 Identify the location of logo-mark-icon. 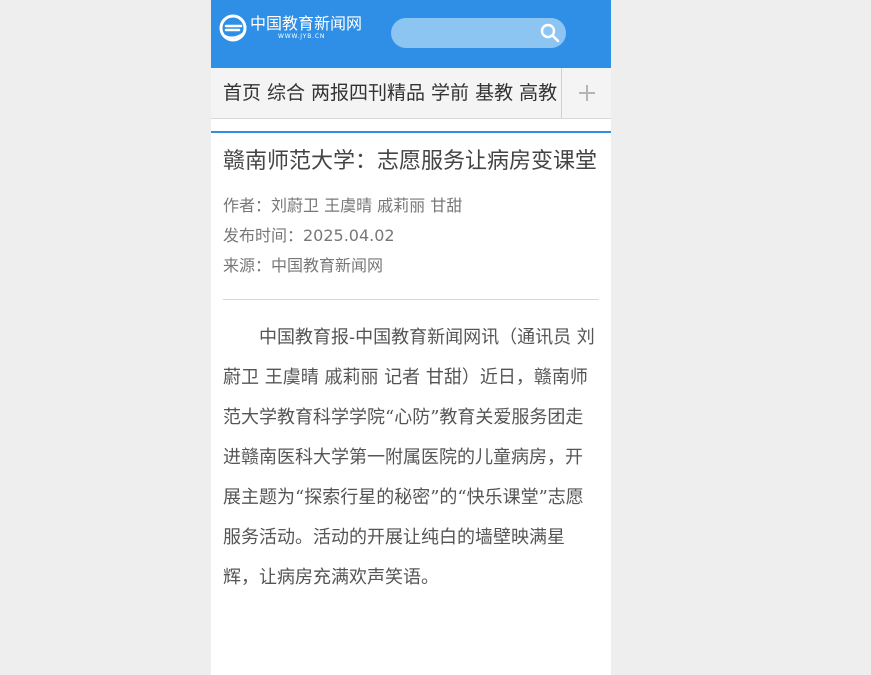
(233, 28).